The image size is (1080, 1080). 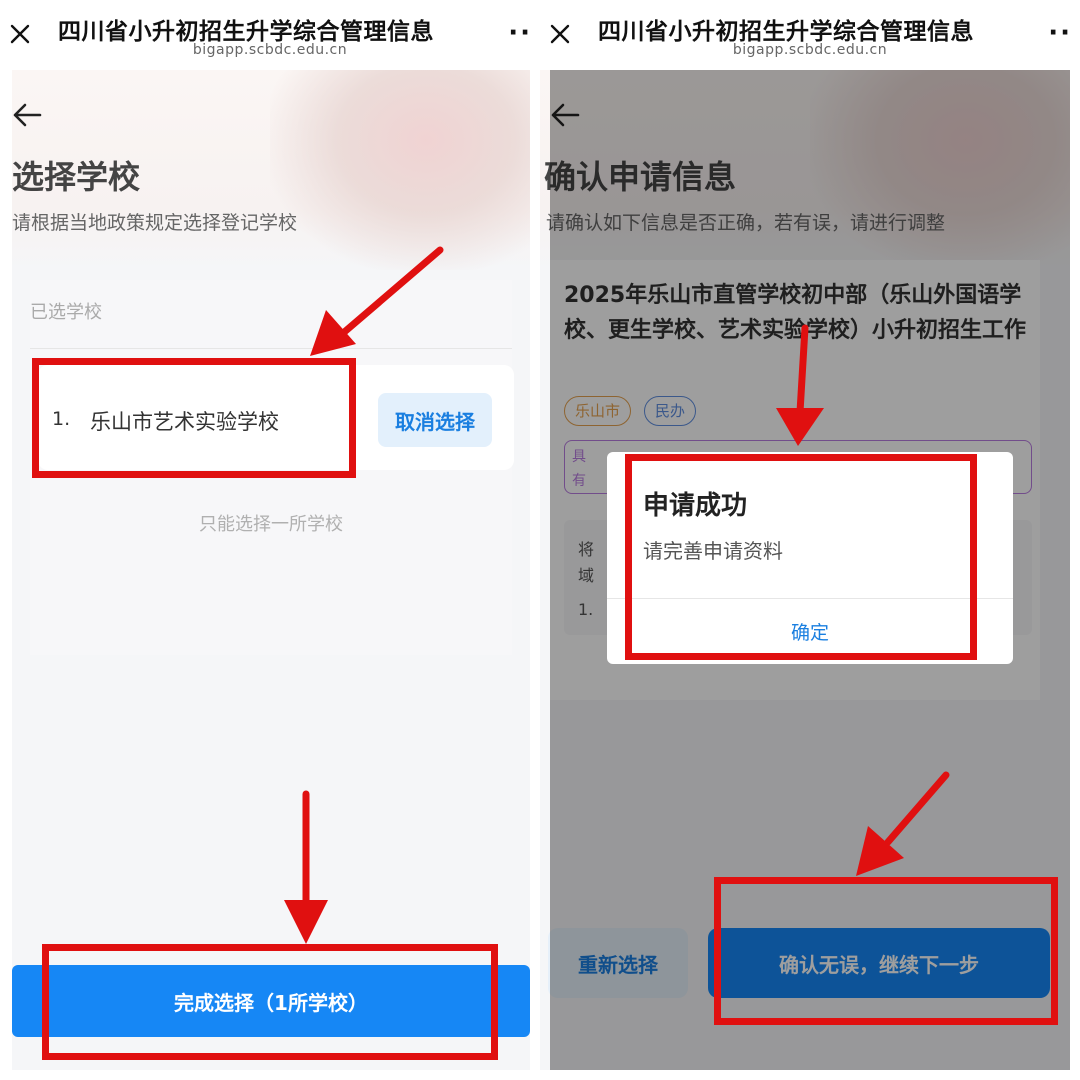 What do you see at coordinates (271, 1001) in the screenshot?
I see `finish-selection-button: 完成选择（1所学校）` at bounding box center [271, 1001].